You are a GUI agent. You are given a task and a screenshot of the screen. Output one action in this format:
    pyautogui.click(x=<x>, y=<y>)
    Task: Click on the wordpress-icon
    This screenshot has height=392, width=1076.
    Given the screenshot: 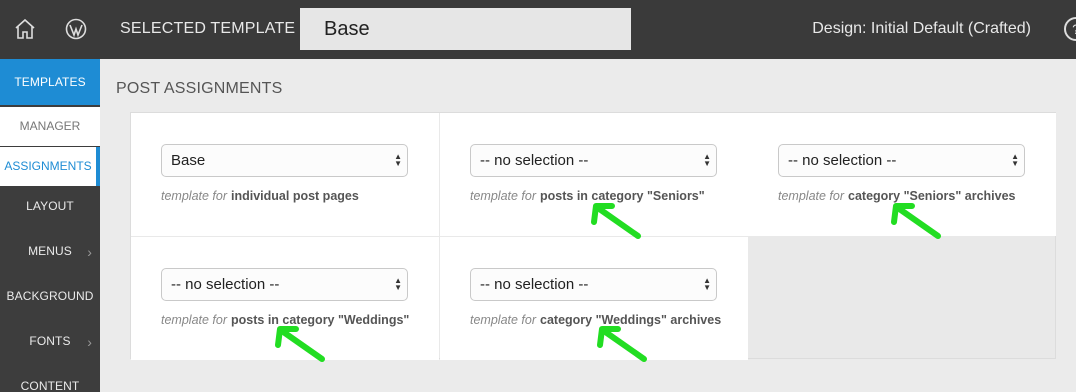 What is the action you would take?
    pyautogui.click(x=76, y=29)
    